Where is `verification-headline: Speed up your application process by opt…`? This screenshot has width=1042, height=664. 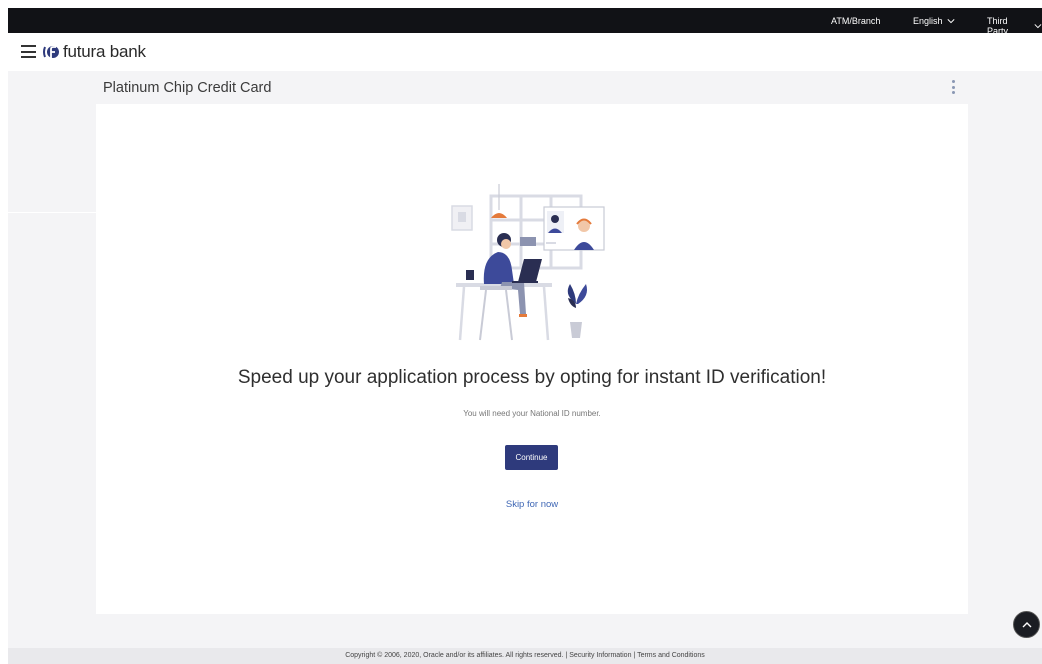 verification-headline: Speed up your application process by opt… is located at coordinates (532, 377).